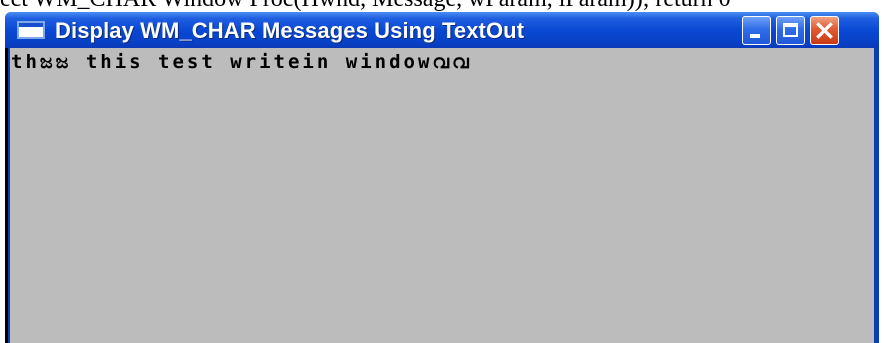  What do you see at coordinates (31, 30) in the screenshot?
I see `app-icon` at bounding box center [31, 30].